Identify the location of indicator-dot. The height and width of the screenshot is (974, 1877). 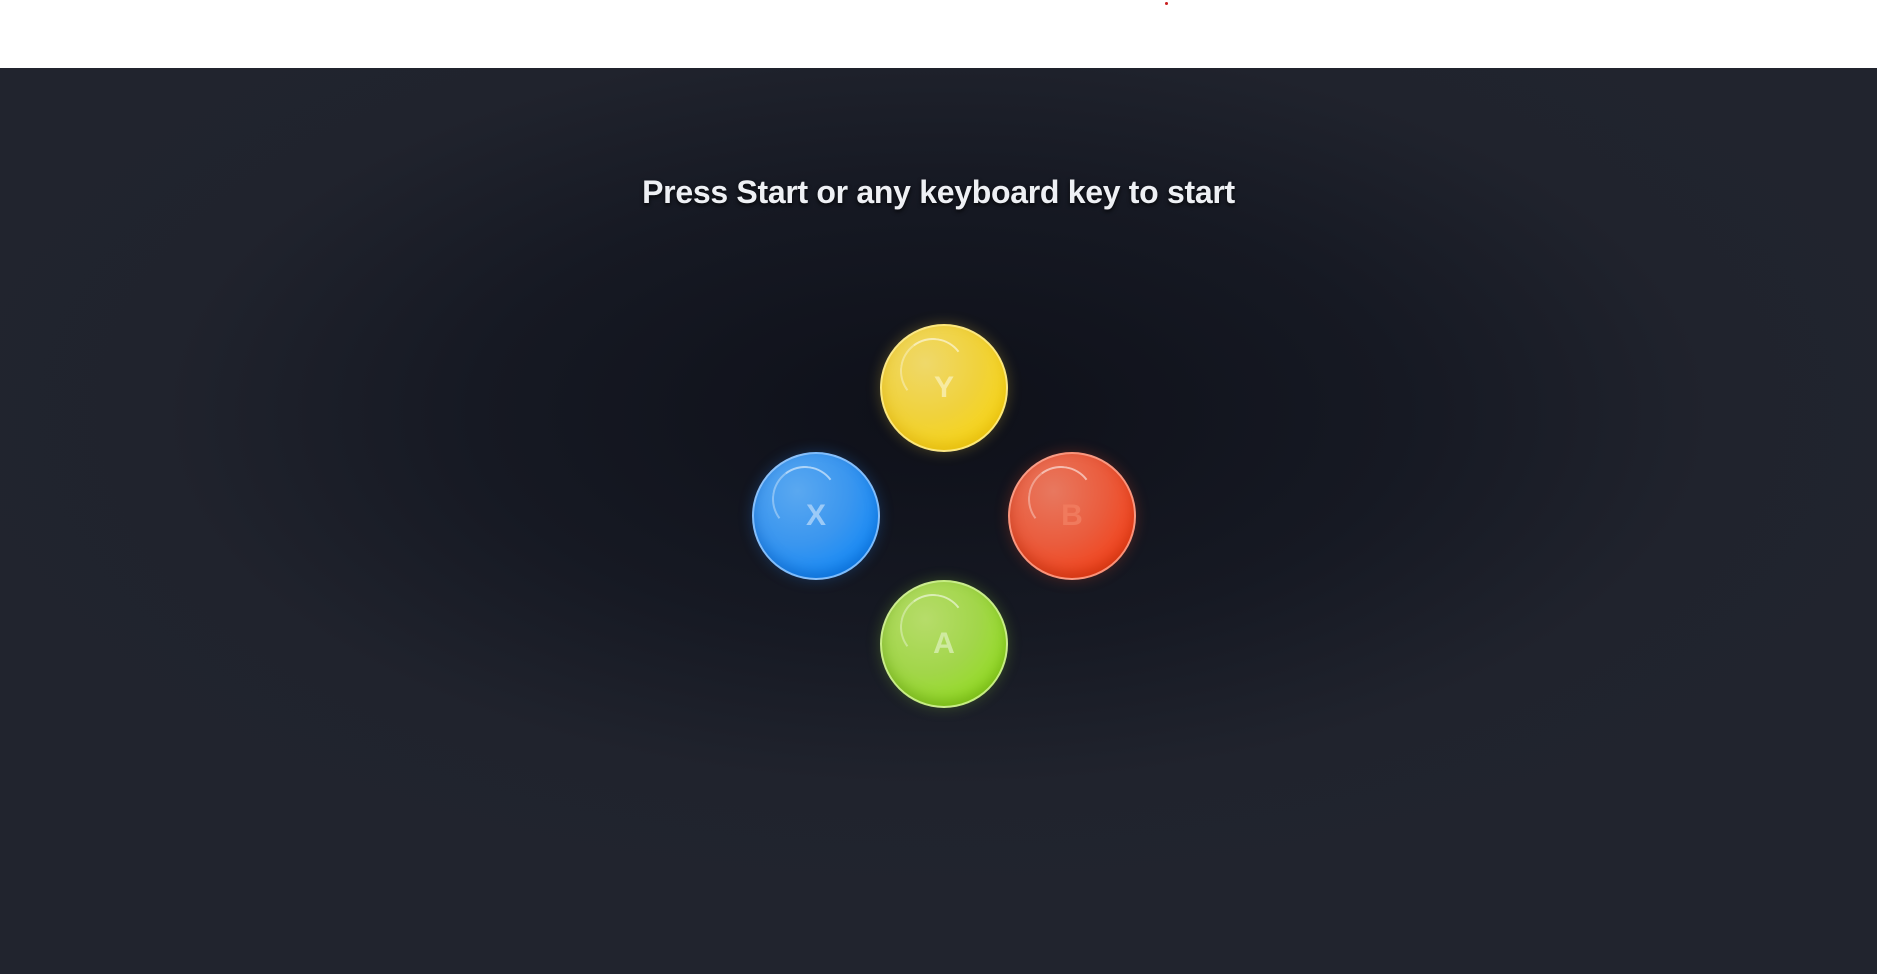
(1166, 3).